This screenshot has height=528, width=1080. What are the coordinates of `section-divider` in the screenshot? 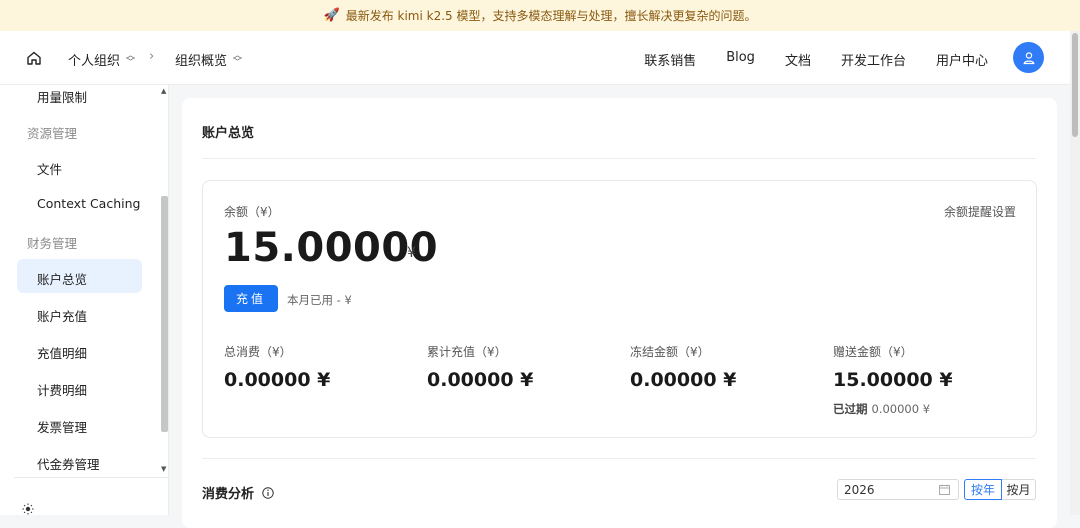 It's located at (619, 458).